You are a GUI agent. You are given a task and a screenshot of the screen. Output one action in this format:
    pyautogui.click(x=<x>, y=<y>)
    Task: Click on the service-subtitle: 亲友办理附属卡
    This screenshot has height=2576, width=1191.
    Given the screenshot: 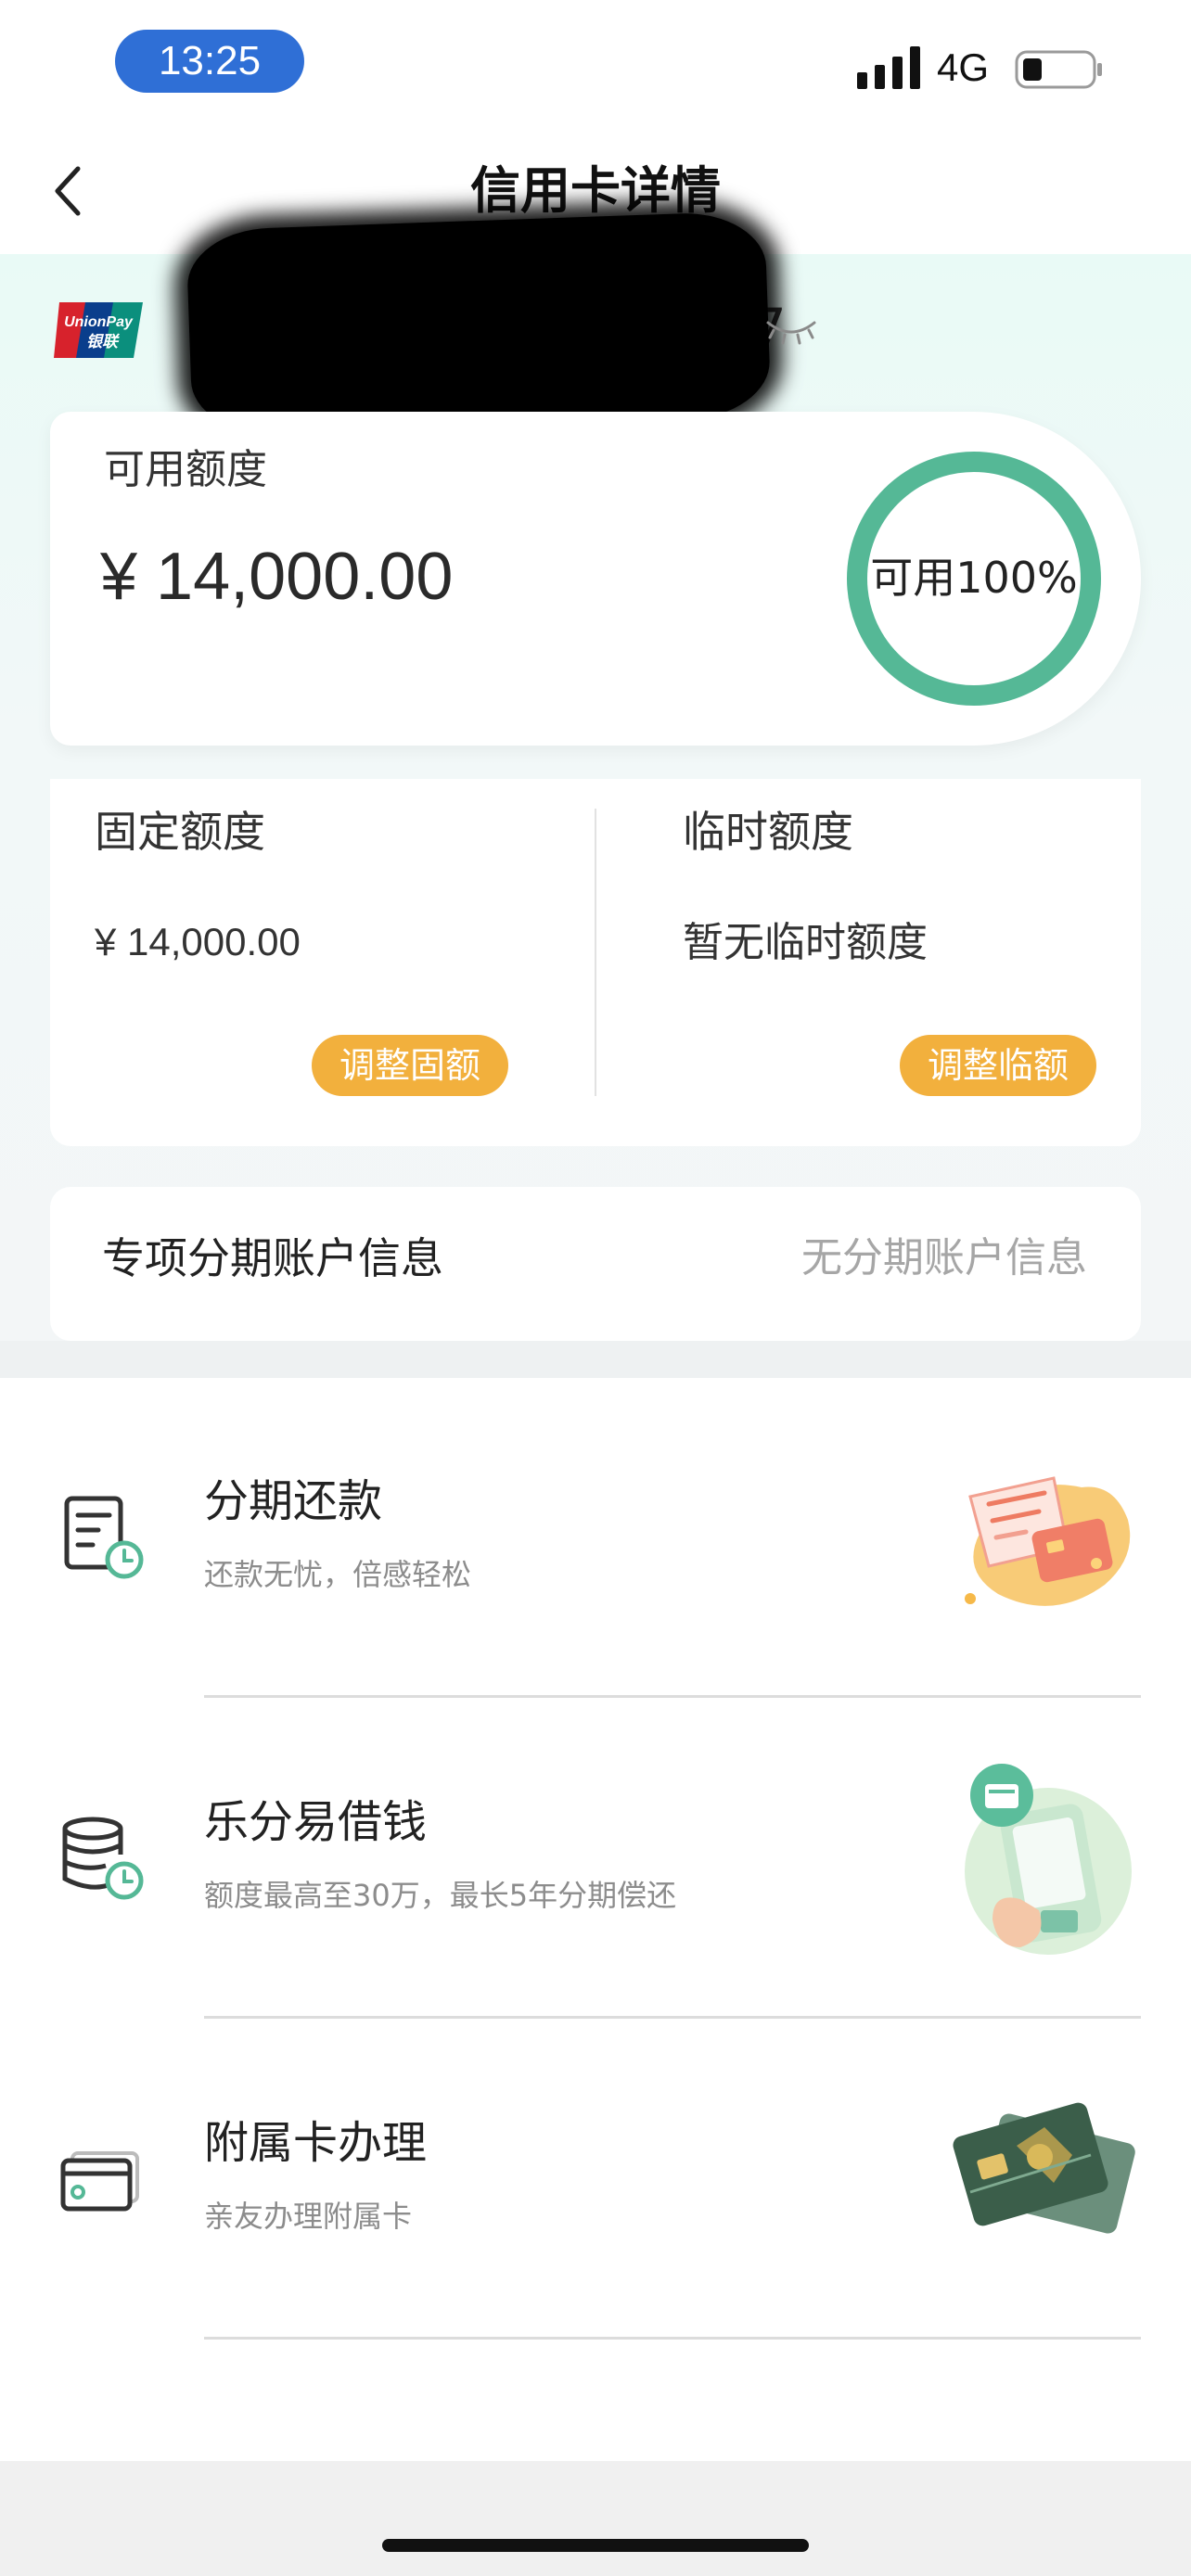 What is the action you would take?
    pyautogui.click(x=308, y=2217)
    